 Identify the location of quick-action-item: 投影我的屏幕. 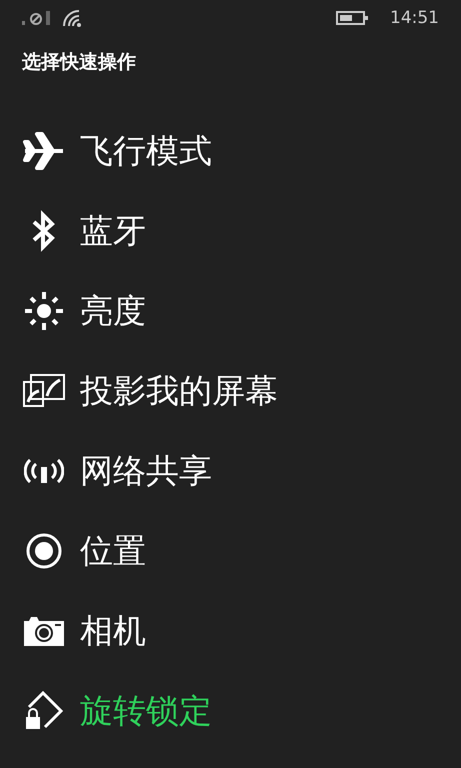
(179, 391).